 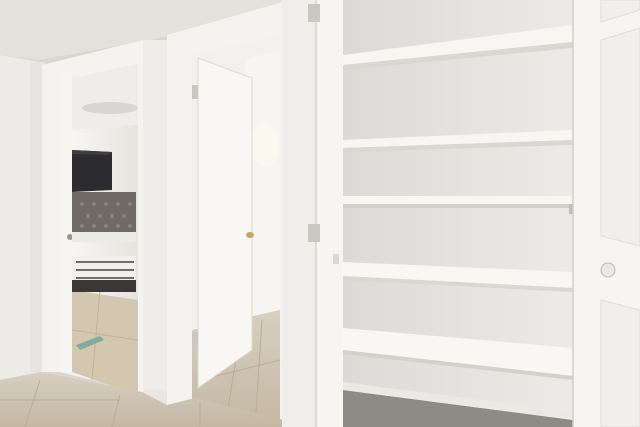 I want to click on television, so click(x=92, y=171).